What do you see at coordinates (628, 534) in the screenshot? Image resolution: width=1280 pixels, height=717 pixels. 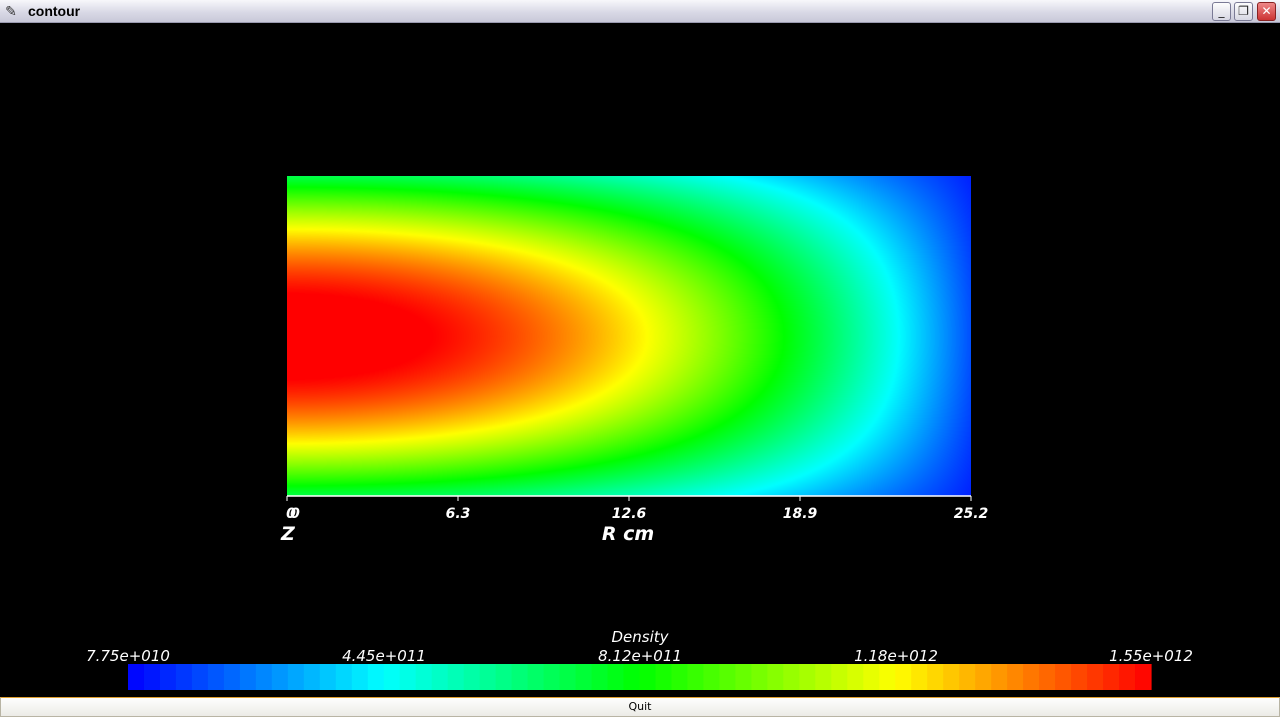 I see `x-axis-label: R cm` at bounding box center [628, 534].